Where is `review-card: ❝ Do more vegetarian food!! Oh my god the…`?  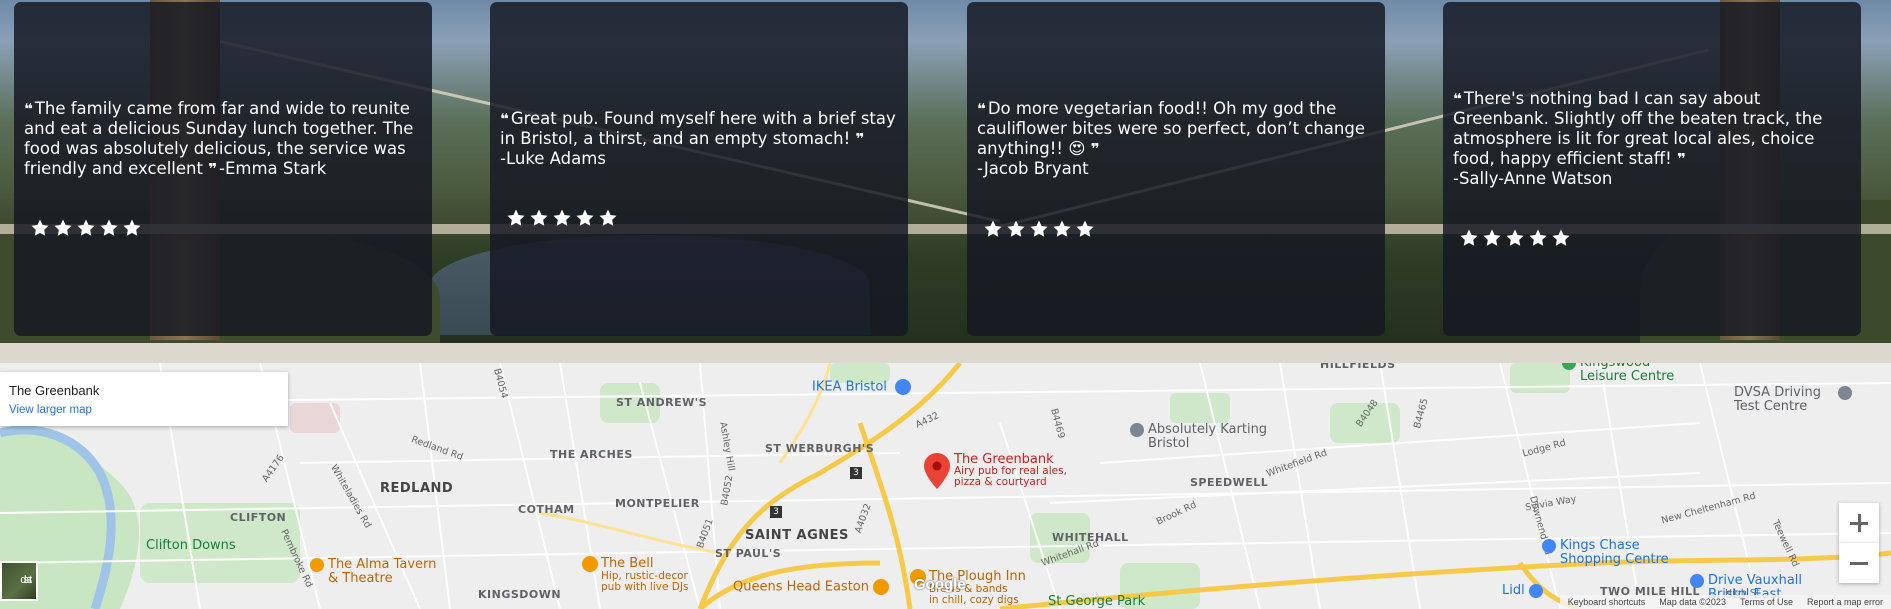 review-card: ❝ Do more vegetarian food!! Oh my god the… is located at coordinates (1176, 169).